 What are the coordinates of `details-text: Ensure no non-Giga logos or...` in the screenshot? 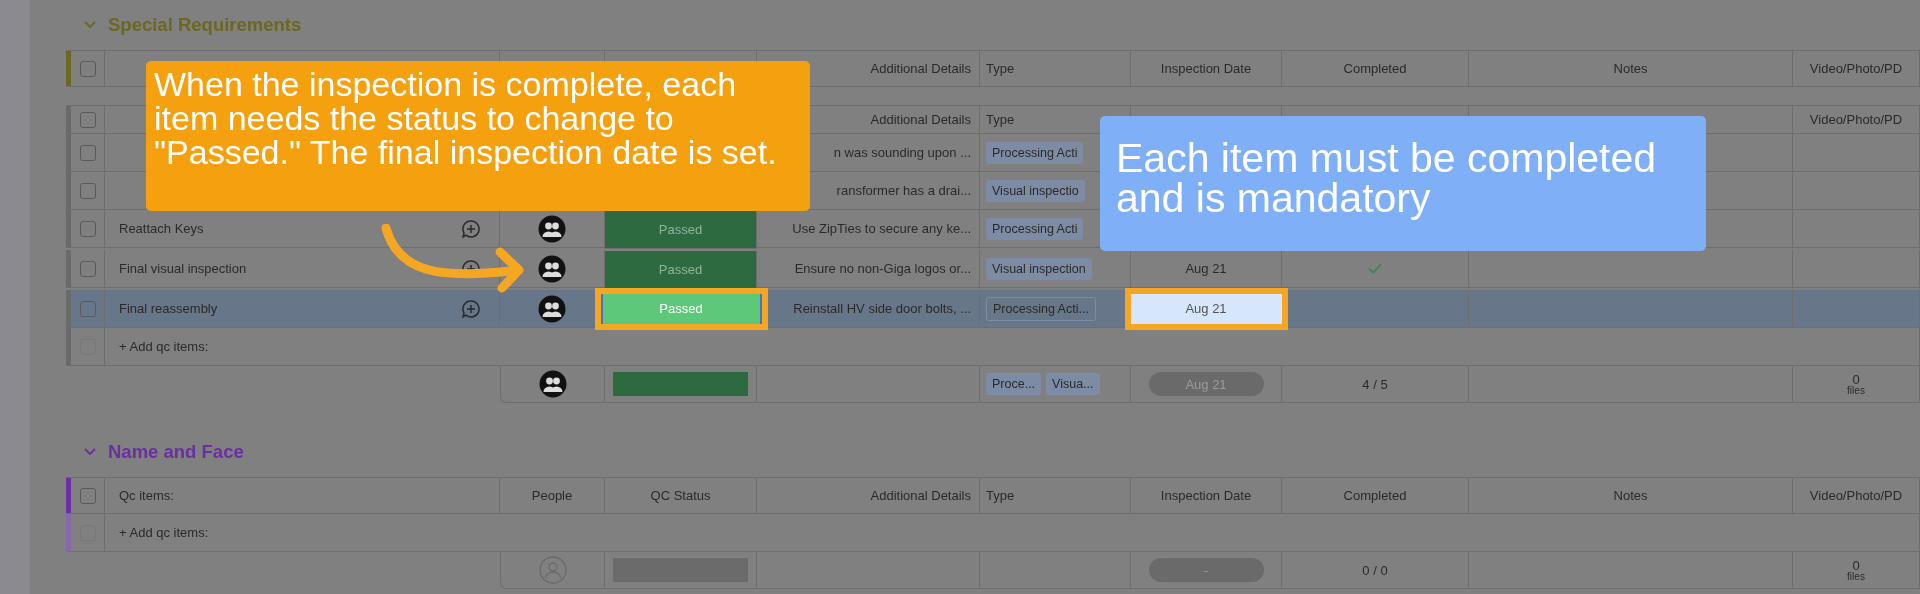 It's located at (882, 268).